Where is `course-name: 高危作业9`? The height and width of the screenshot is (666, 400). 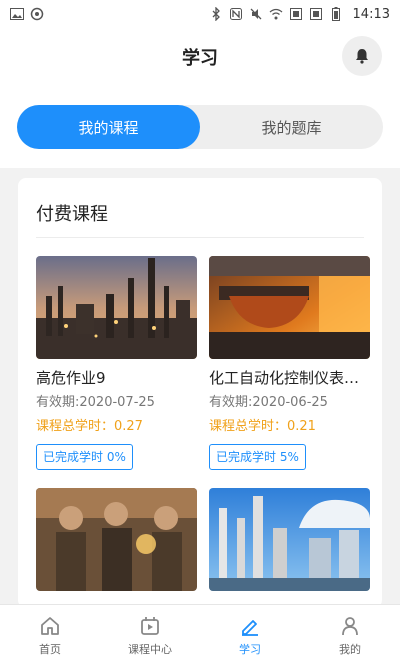 course-name: 高危作业9 is located at coordinates (71, 378).